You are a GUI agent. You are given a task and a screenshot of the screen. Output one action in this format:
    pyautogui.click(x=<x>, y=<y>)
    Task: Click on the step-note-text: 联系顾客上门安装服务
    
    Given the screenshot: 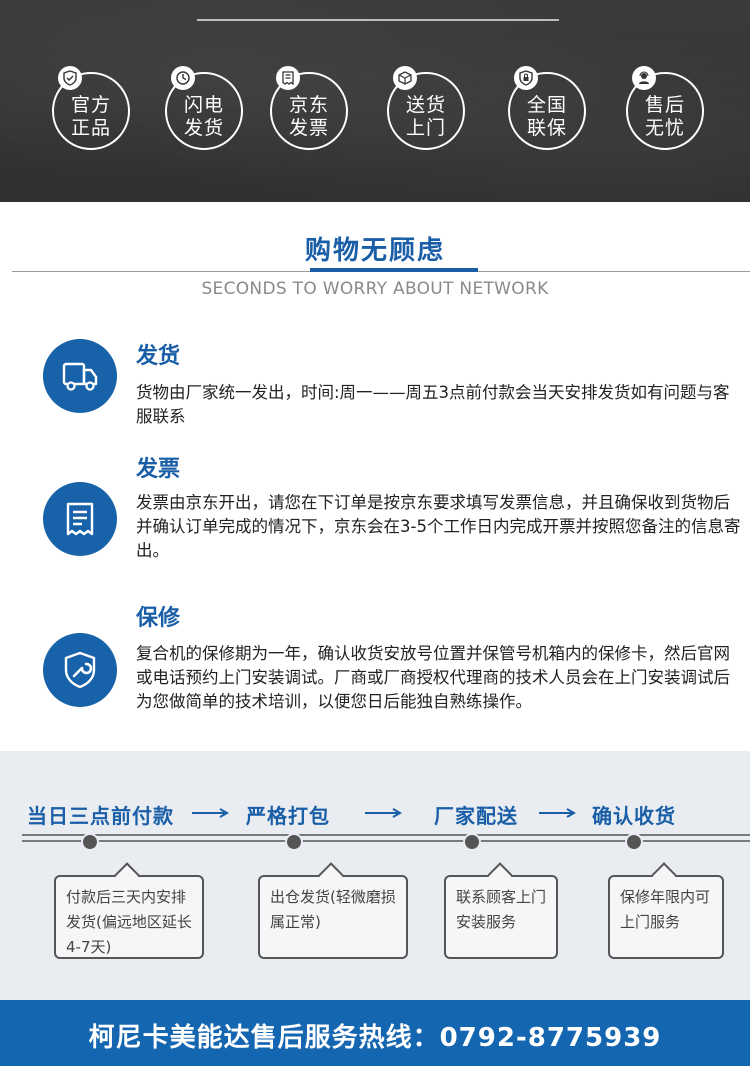 What is the action you would take?
    pyautogui.click(x=501, y=909)
    